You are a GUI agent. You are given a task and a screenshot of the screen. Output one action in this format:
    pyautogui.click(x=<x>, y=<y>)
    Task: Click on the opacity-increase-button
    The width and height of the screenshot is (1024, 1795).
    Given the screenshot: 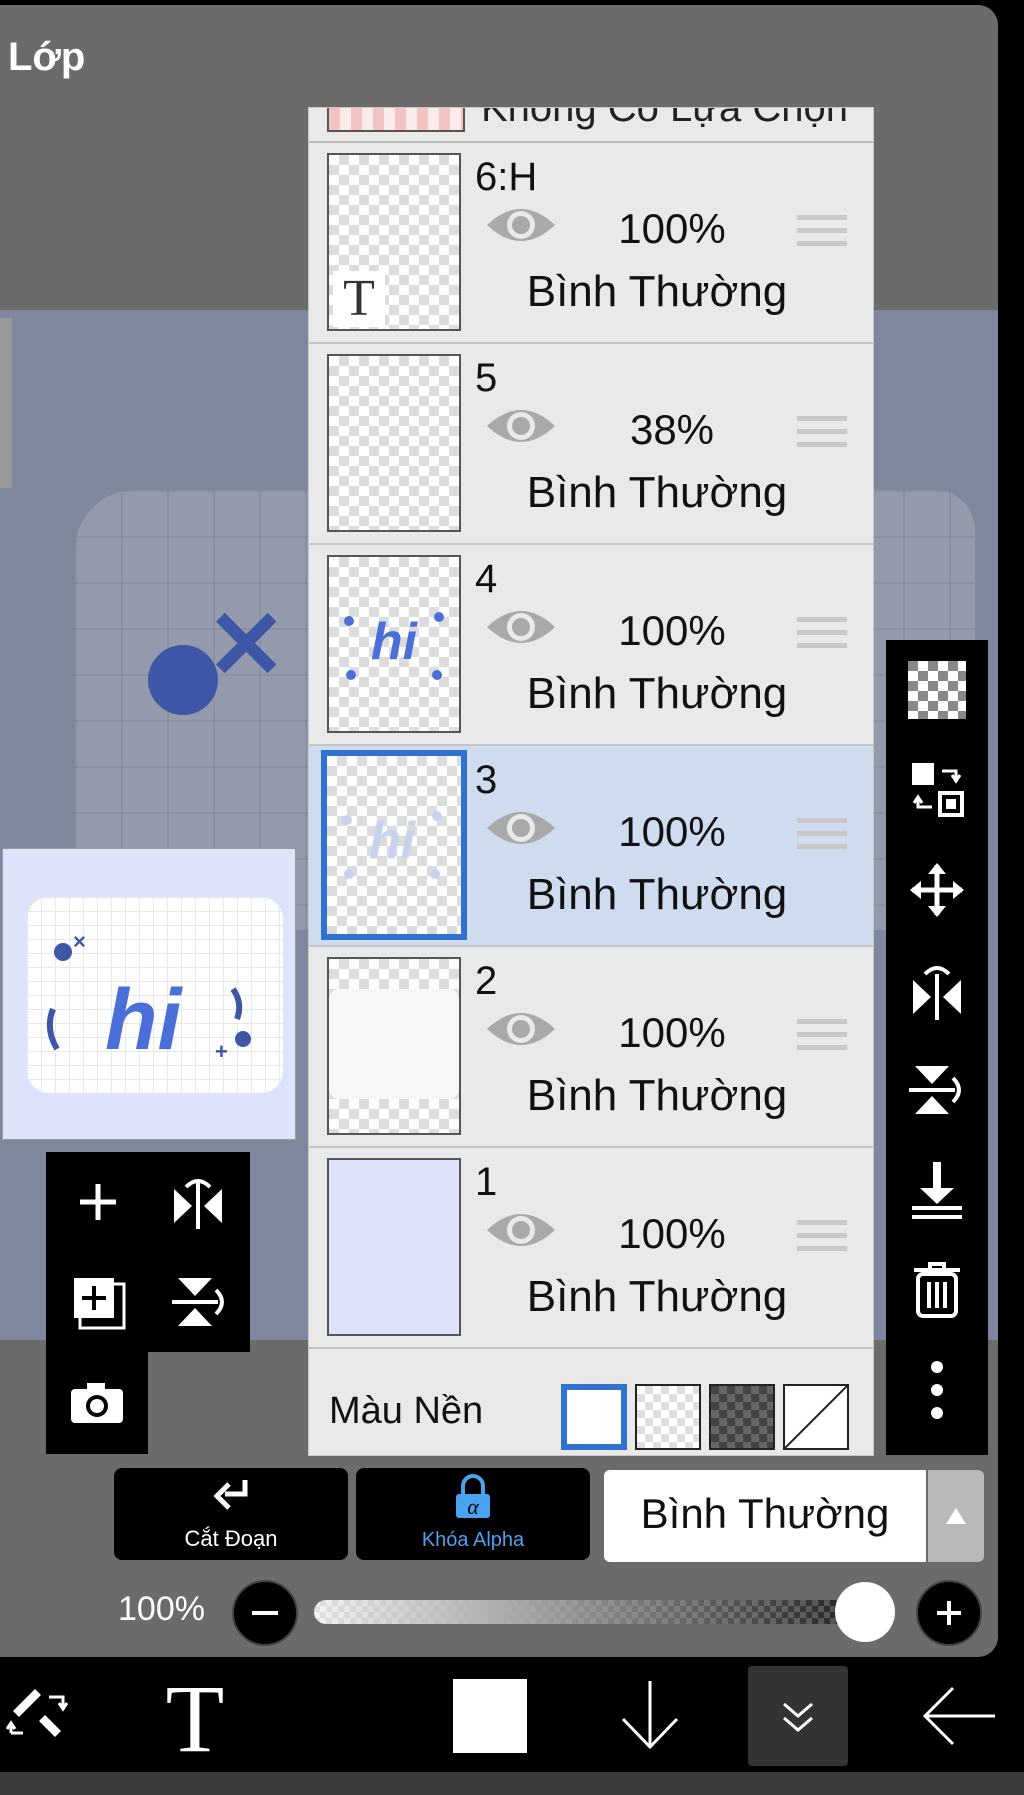 What is the action you would take?
    pyautogui.click(x=949, y=1613)
    